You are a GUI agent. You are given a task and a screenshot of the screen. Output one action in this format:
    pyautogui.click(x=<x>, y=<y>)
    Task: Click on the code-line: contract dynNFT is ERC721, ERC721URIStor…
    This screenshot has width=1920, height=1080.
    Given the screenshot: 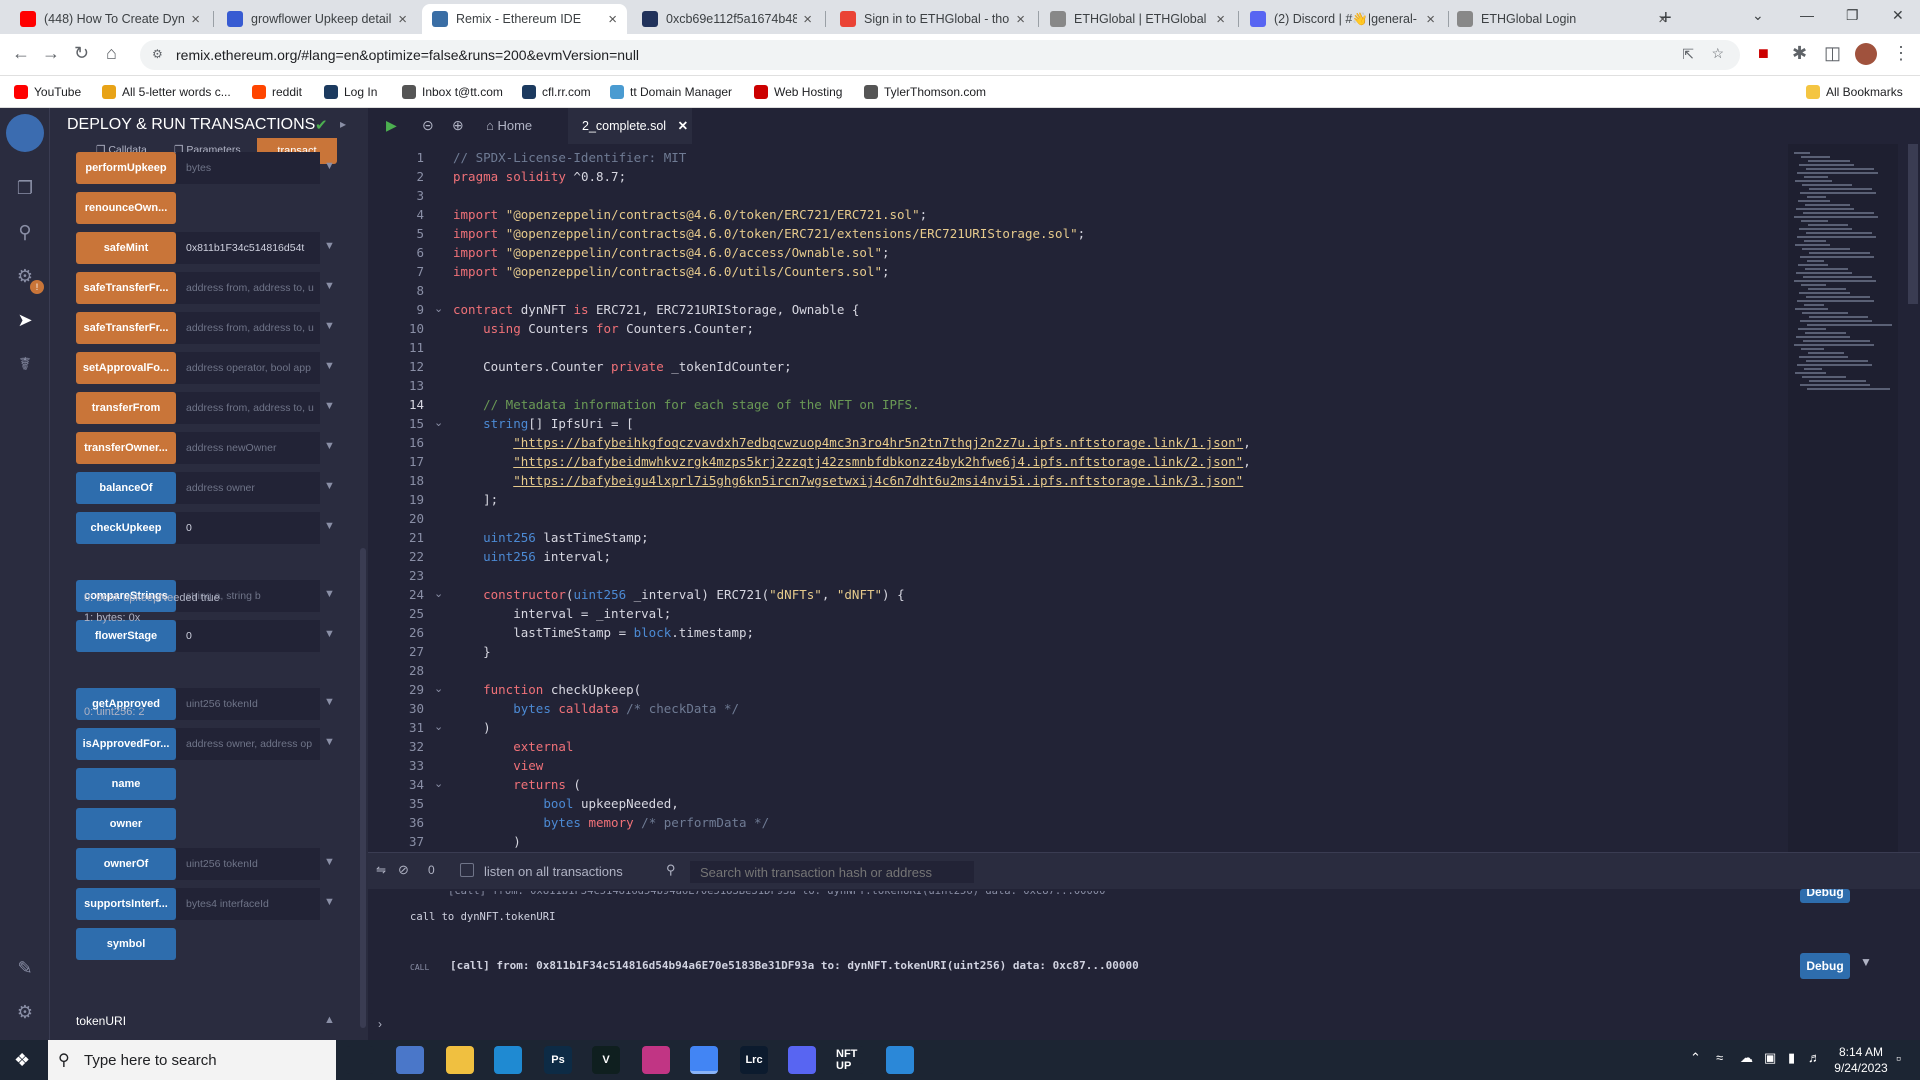 What is the action you would take?
    pyautogui.click(x=656, y=309)
    